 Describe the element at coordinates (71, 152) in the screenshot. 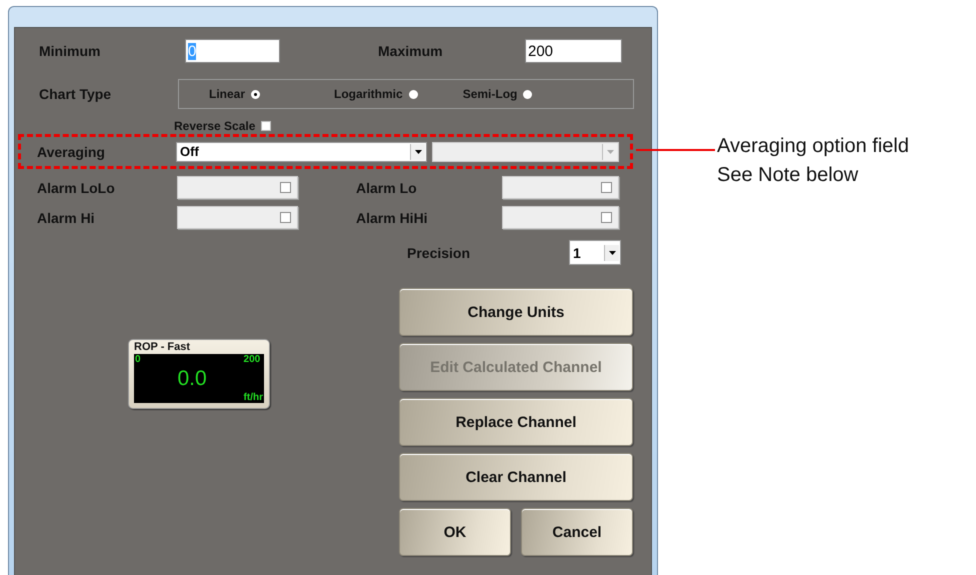

I see `field-label: Averaging` at that location.